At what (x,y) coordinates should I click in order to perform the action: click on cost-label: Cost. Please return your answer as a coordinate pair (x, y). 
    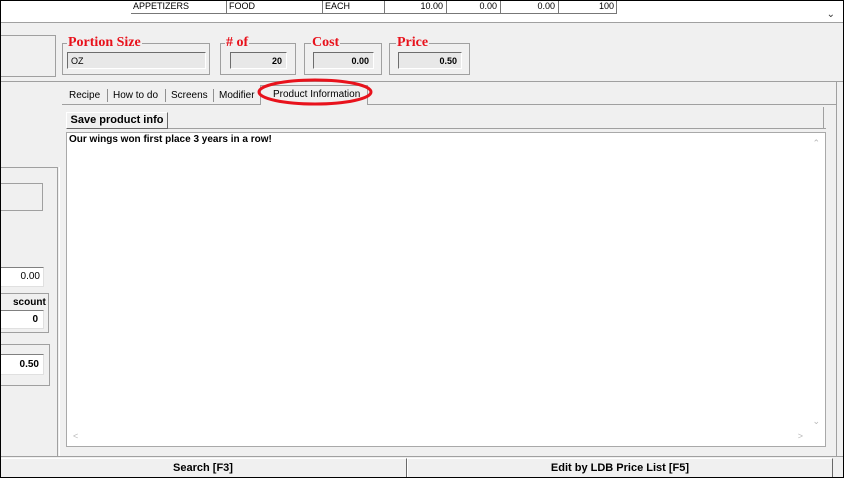
    Looking at the image, I should click on (326, 43).